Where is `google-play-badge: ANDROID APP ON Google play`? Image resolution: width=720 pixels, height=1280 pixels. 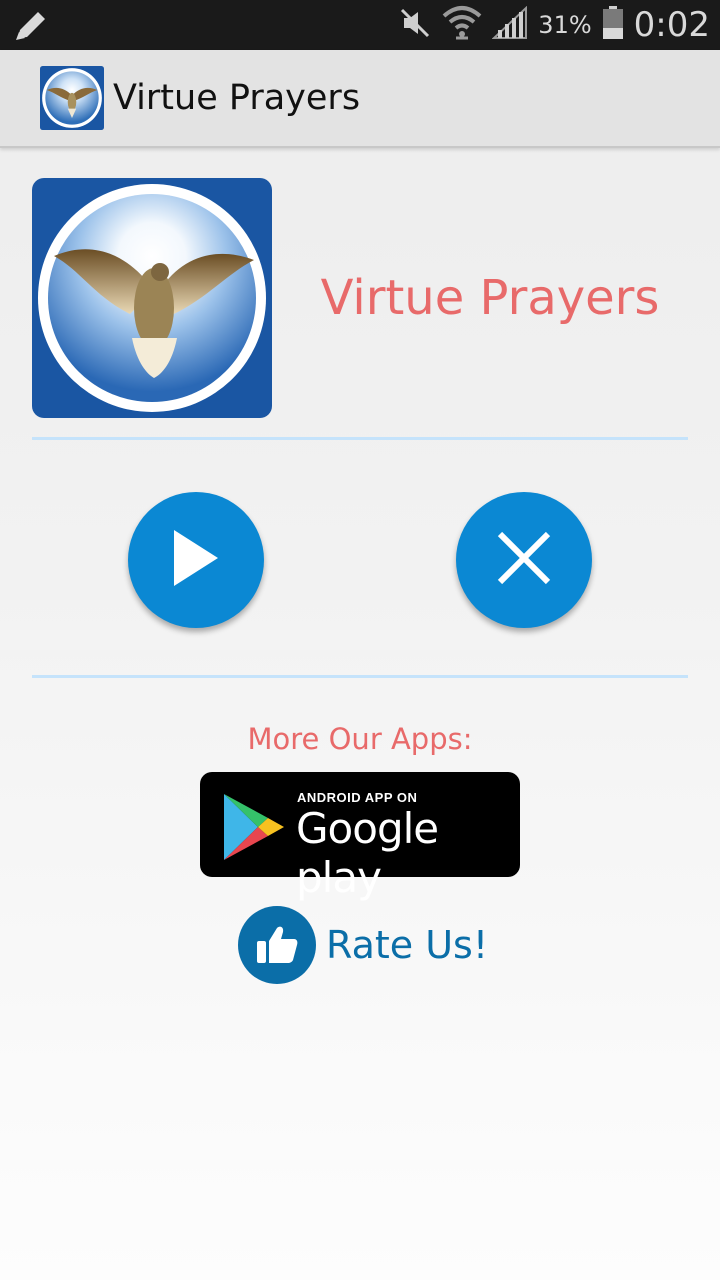
google-play-badge: ANDROID APP ON Google play is located at coordinates (360, 837).